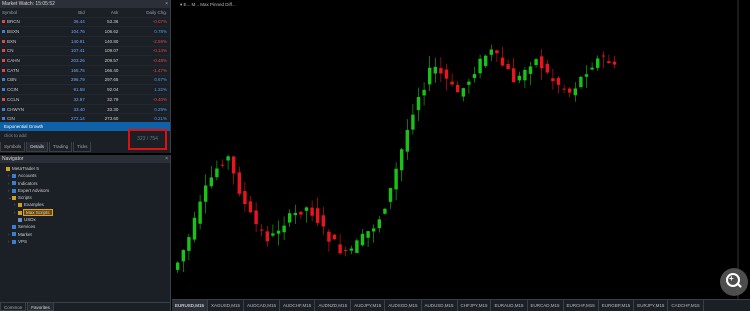 The width and height of the screenshot is (750, 311). I want to click on chart-tab: AUDSGD,M15, so click(403, 305).